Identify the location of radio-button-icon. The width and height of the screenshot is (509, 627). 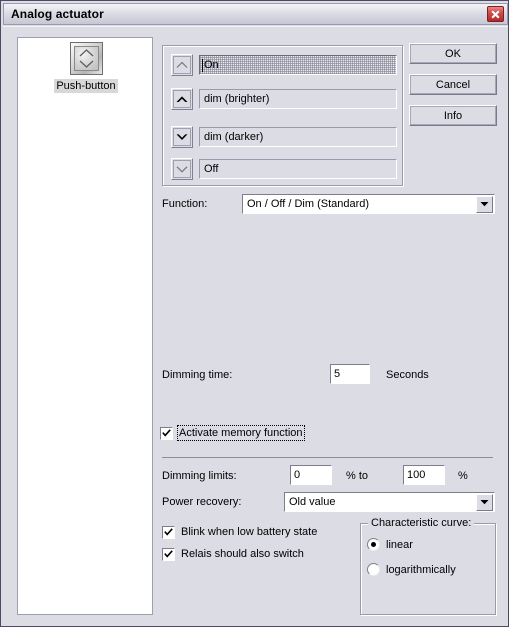
(373, 569).